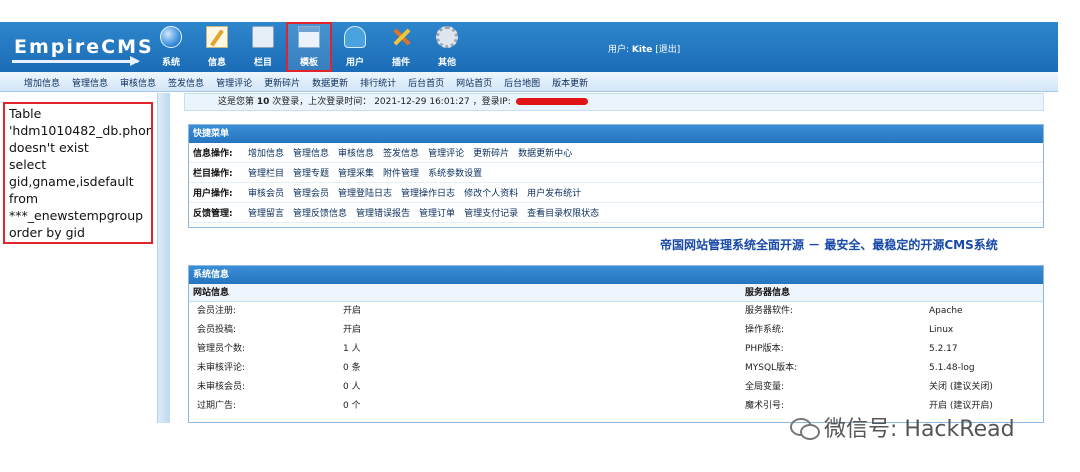  What do you see at coordinates (352, 349) in the screenshot?
I see `site-value: 1 人` at bounding box center [352, 349].